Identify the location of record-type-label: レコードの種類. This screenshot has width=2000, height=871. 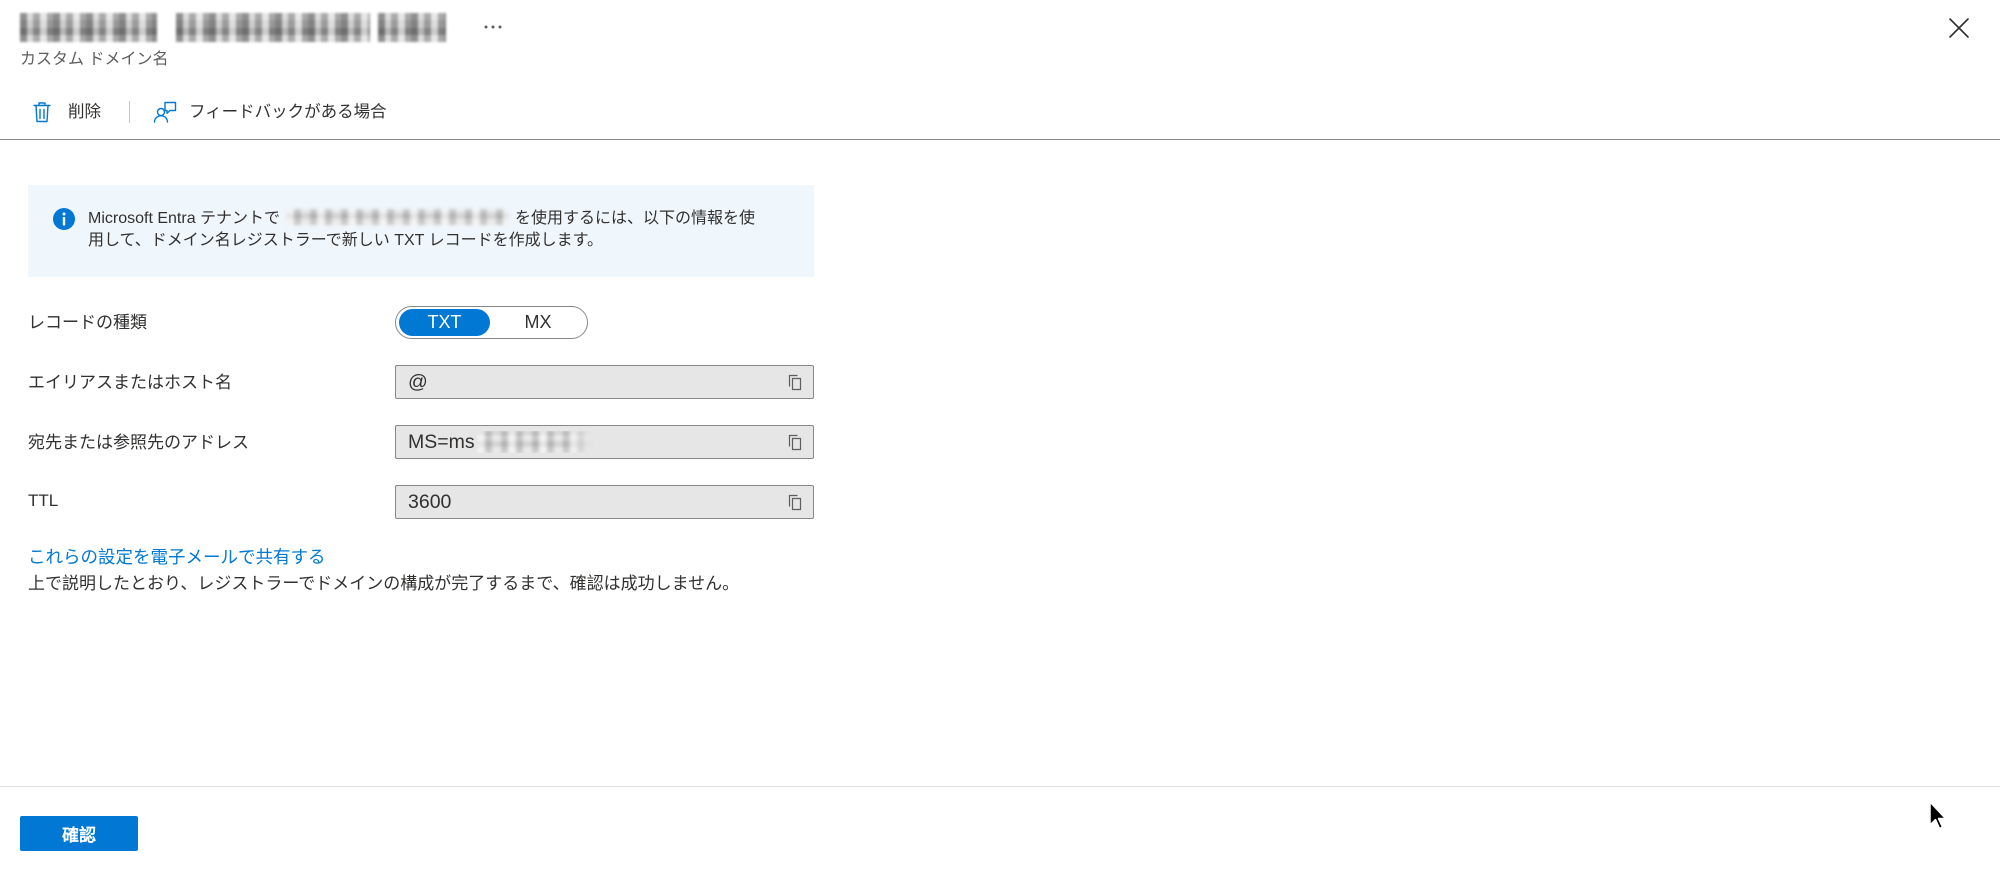
(87, 322).